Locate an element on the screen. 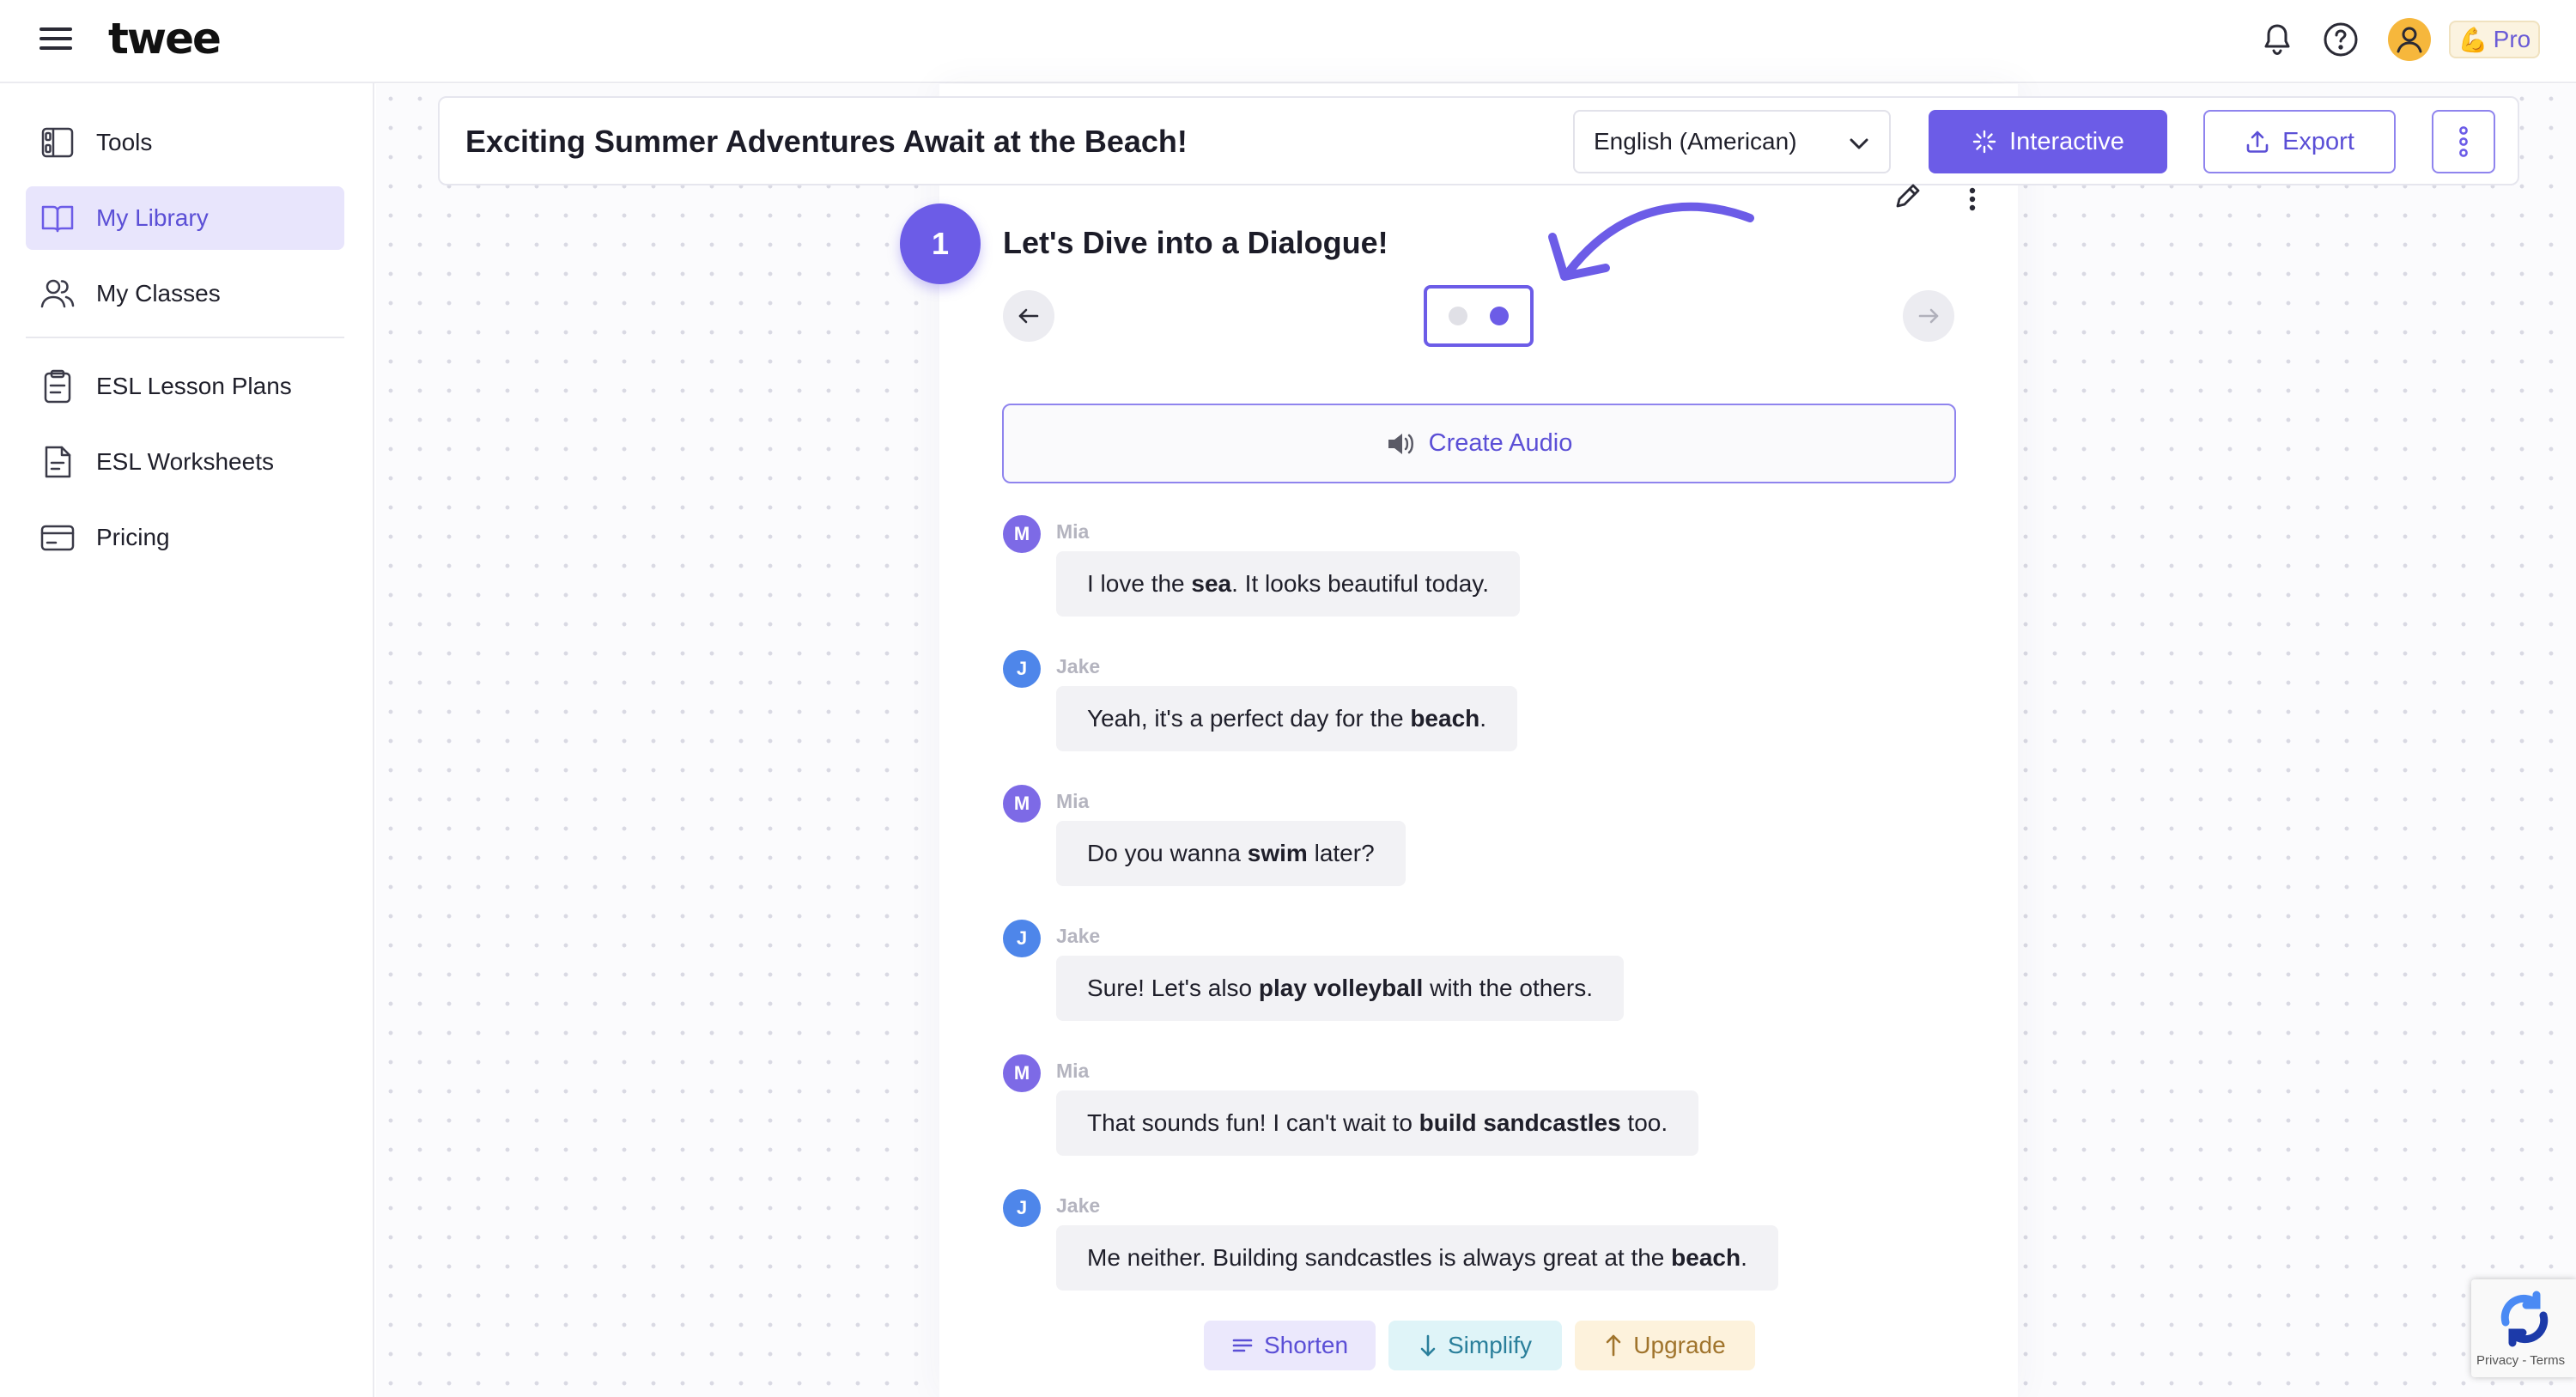 This screenshot has width=2576, height=1397. next-slide-button is located at coordinates (1929, 316).